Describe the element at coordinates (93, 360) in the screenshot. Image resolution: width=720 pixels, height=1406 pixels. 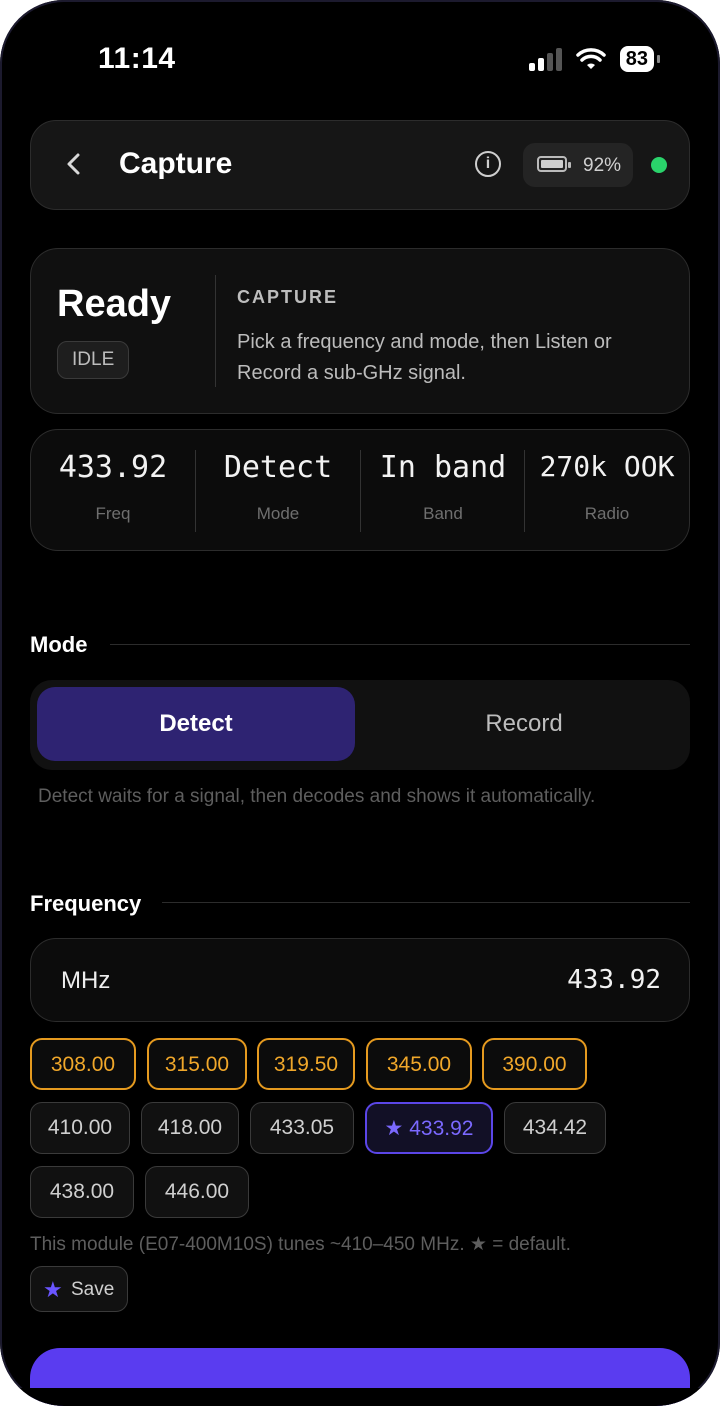
I see `status-badge: IDLE` at that location.